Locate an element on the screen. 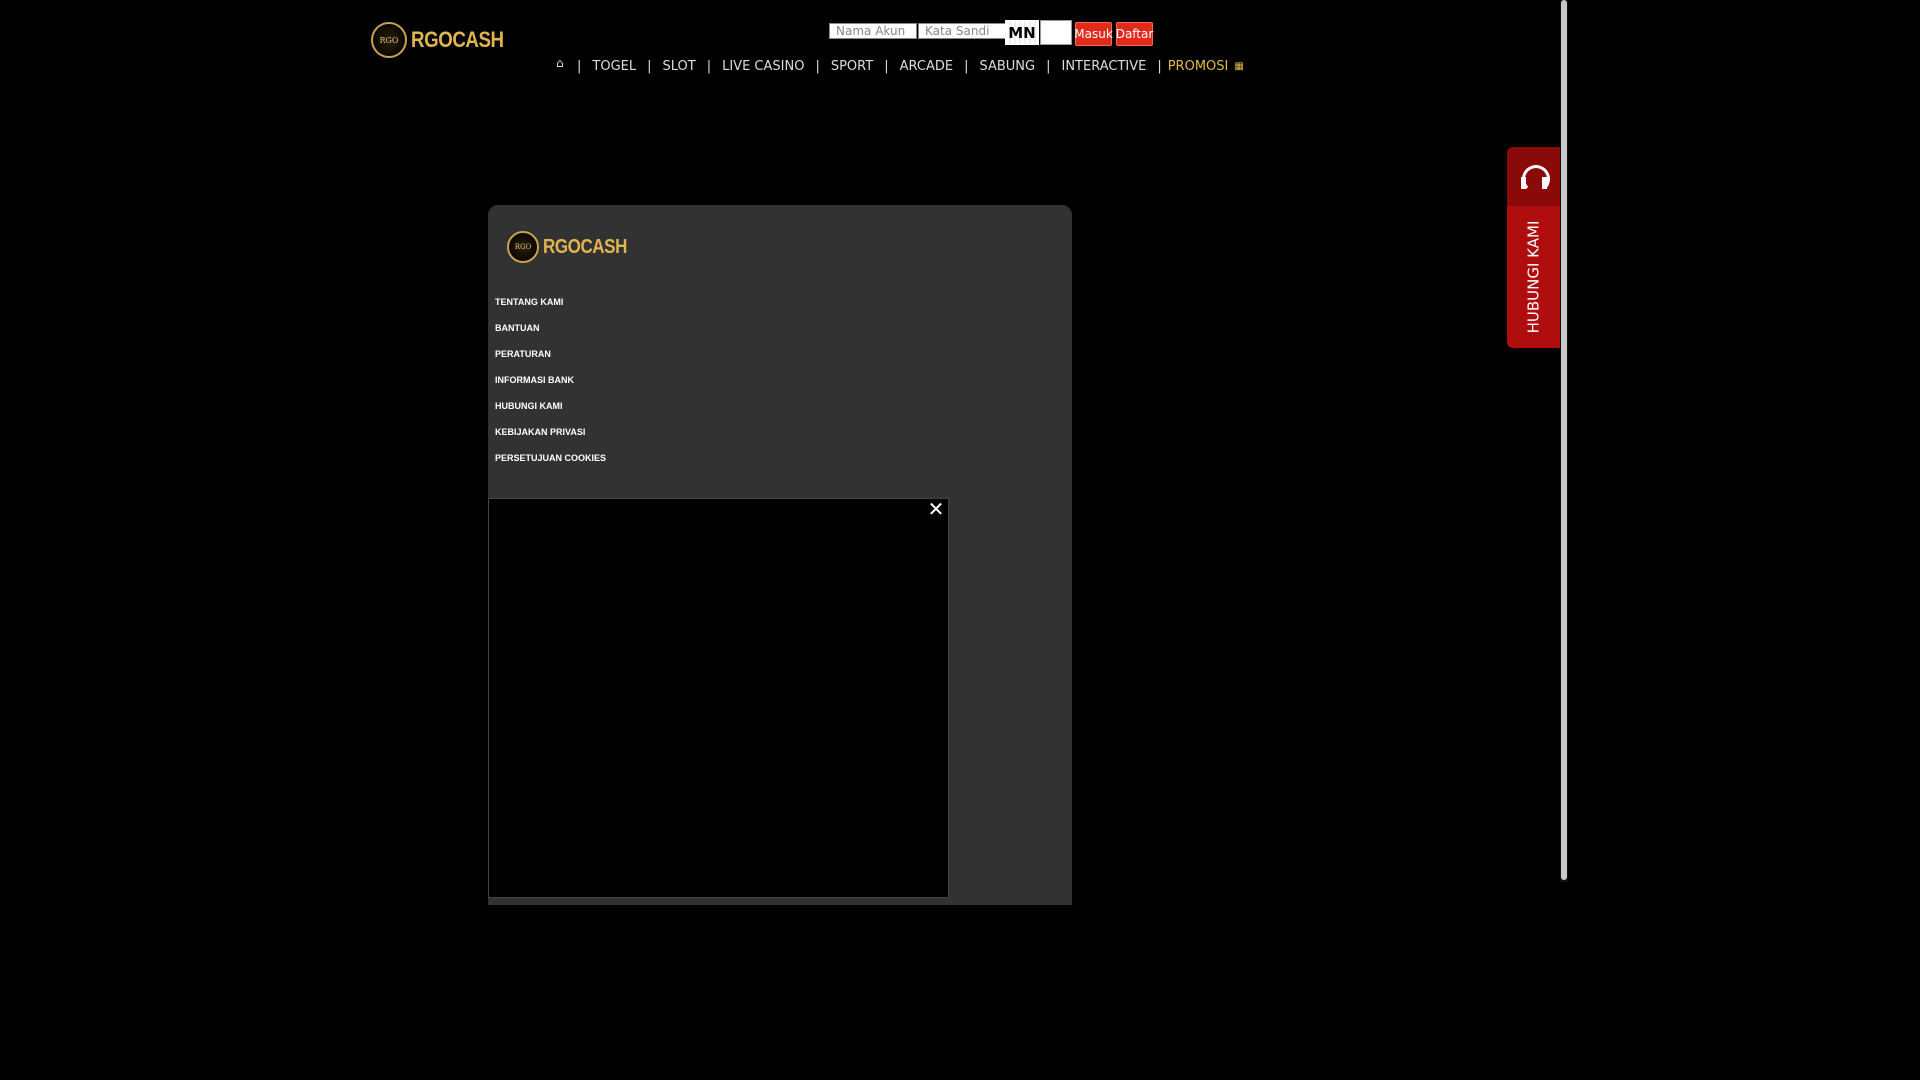 This screenshot has width=1920, height=1080. link-informasi-bank: INFORMASI BANK is located at coordinates (550, 388).